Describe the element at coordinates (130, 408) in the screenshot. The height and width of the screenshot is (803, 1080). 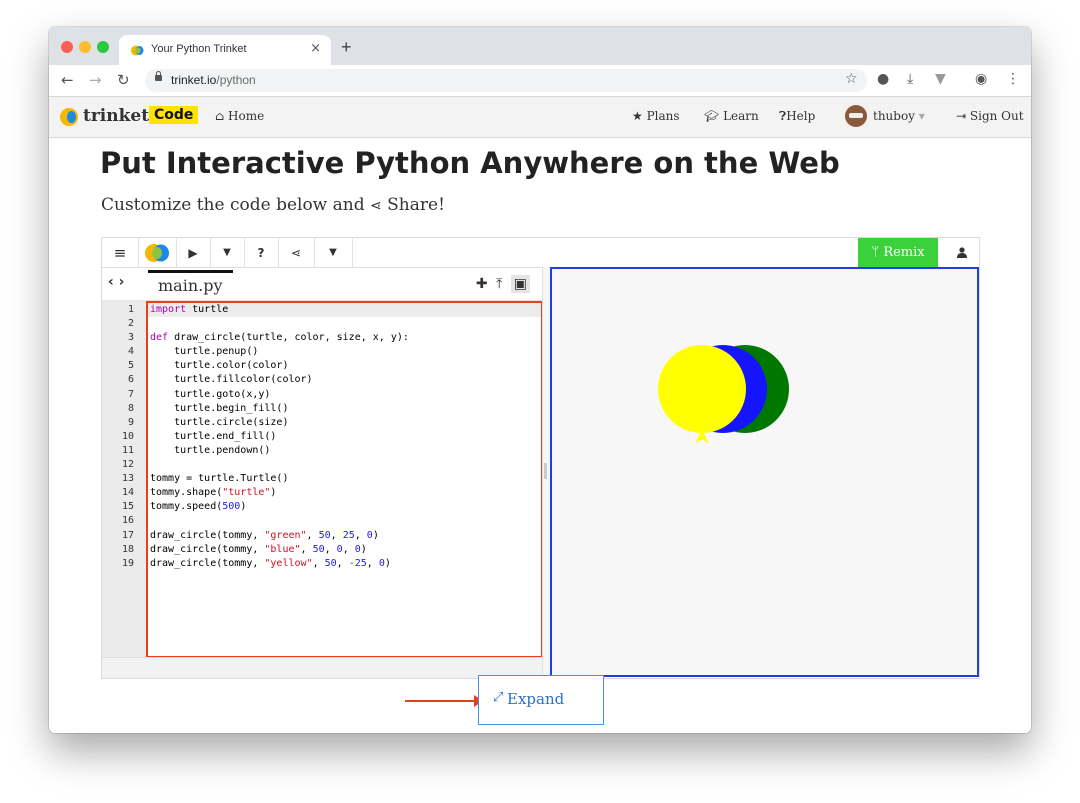
I see `line-number: 8` at that location.